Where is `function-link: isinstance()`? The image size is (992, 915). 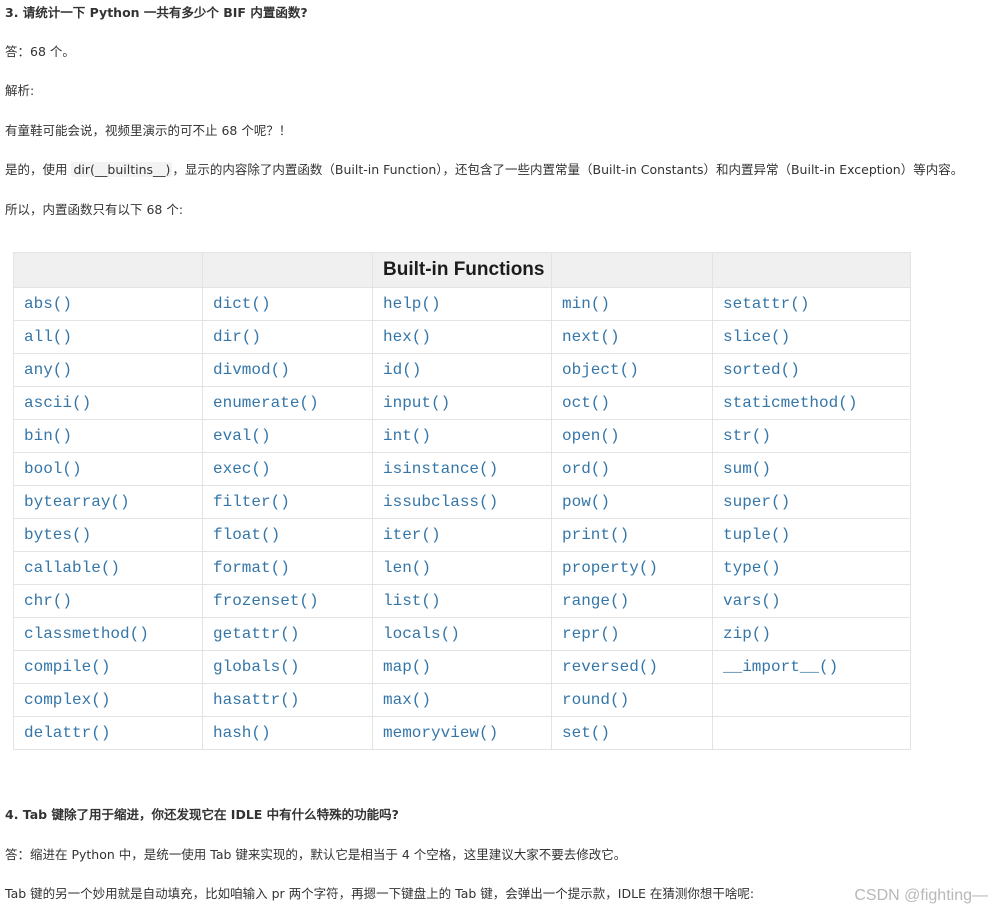
function-link: isinstance() is located at coordinates (440, 469).